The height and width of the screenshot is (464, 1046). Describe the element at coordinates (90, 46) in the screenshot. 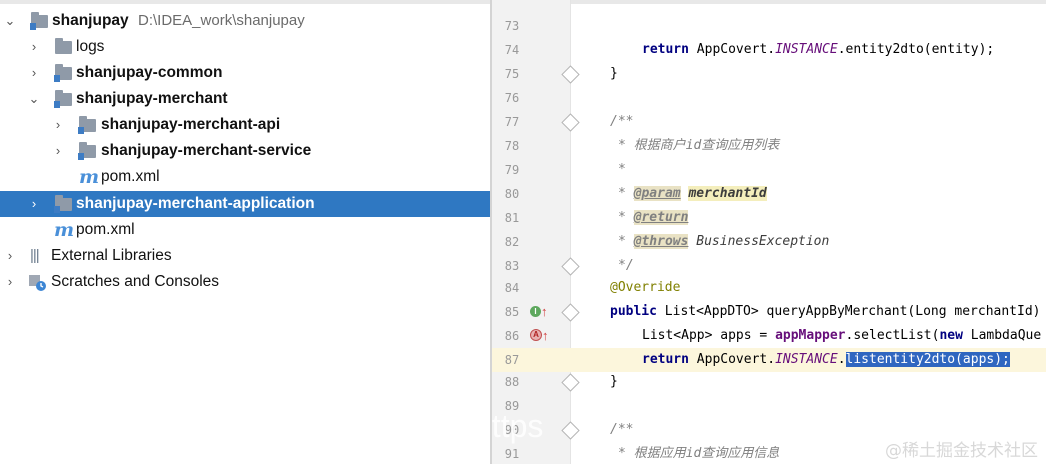

I see `tree-item-label: logs` at that location.